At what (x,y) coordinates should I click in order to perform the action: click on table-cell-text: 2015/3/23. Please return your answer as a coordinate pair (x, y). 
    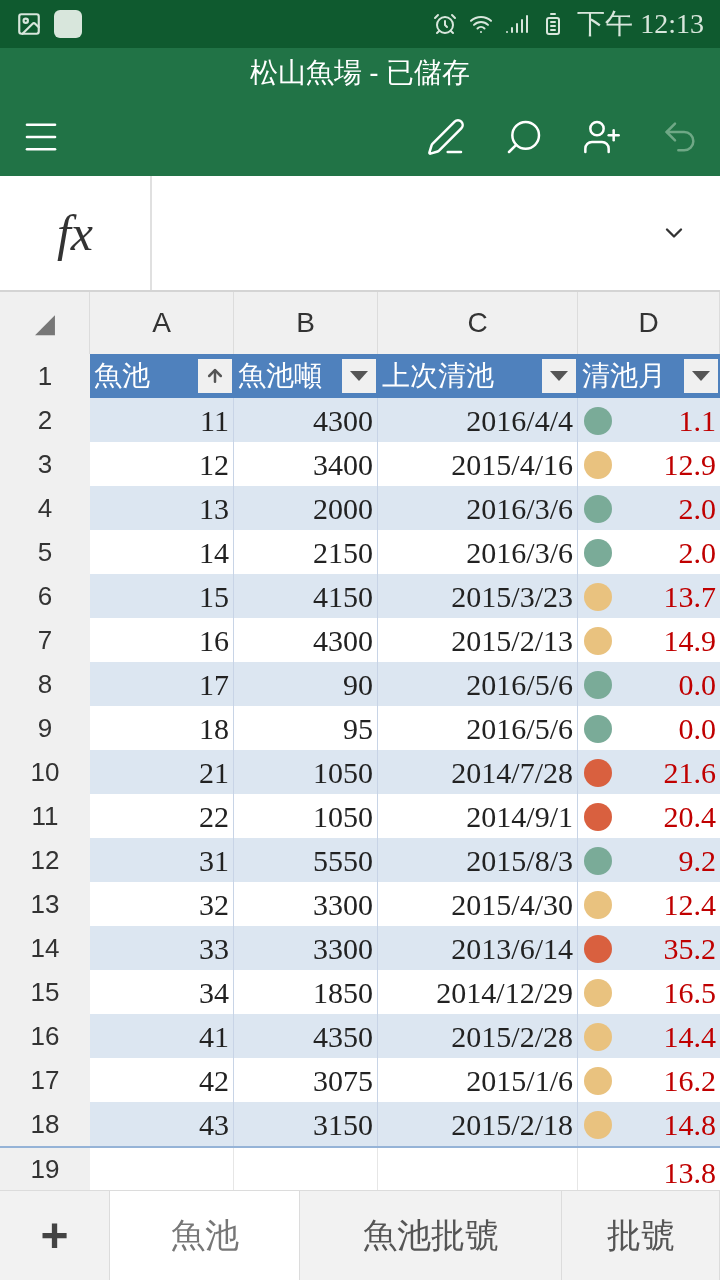
    Looking at the image, I should click on (512, 597).